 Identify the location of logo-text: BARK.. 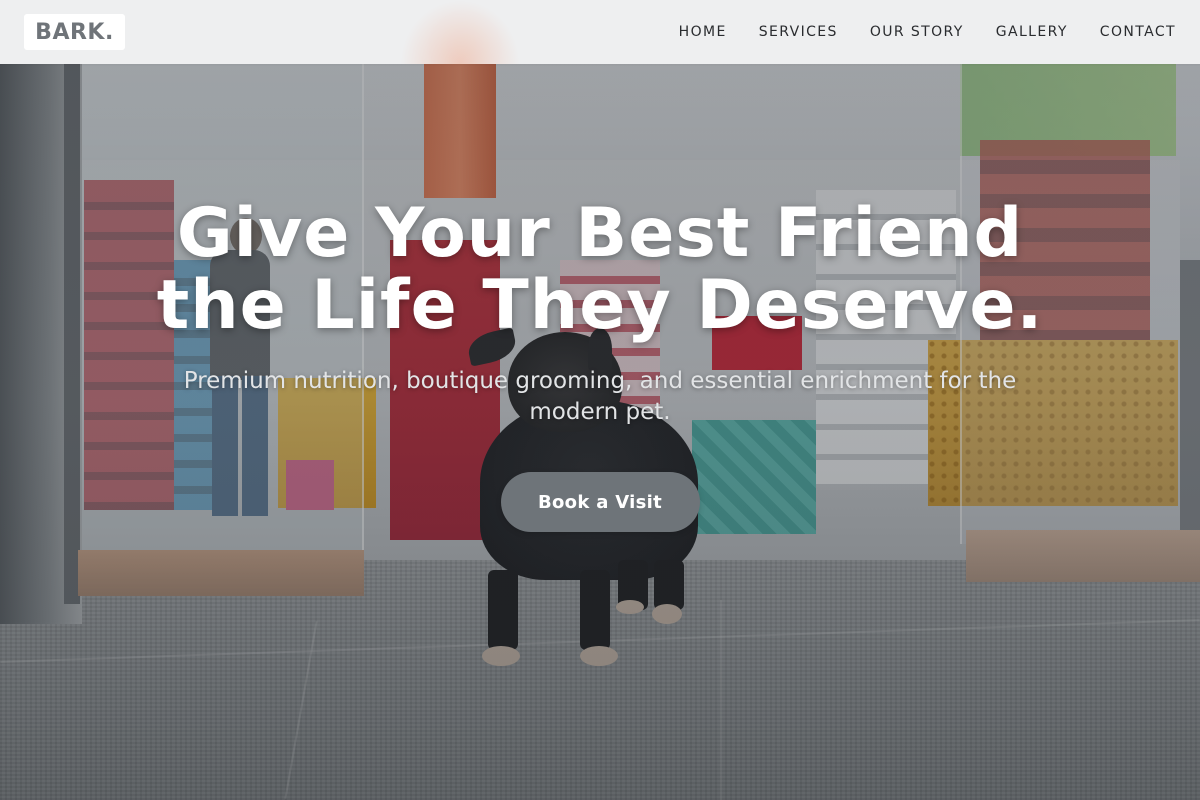
(74, 32).